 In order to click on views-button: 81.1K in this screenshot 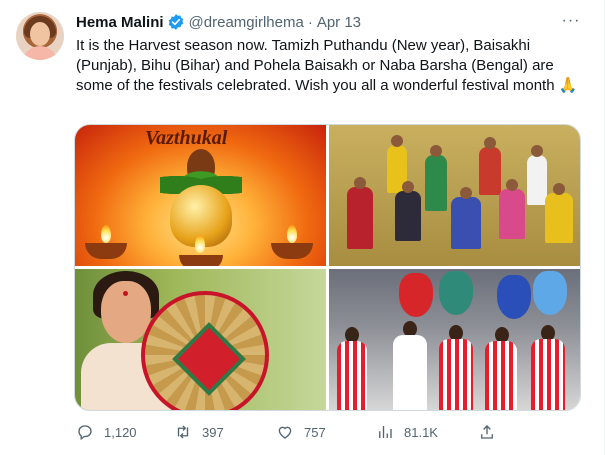, I will do `click(407, 432)`.